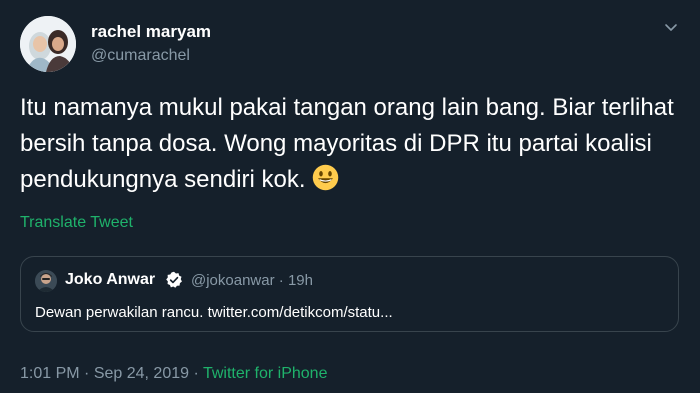 This screenshot has height=393, width=700. I want to click on quoted-author-name: Joko Anwar, so click(110, 279).